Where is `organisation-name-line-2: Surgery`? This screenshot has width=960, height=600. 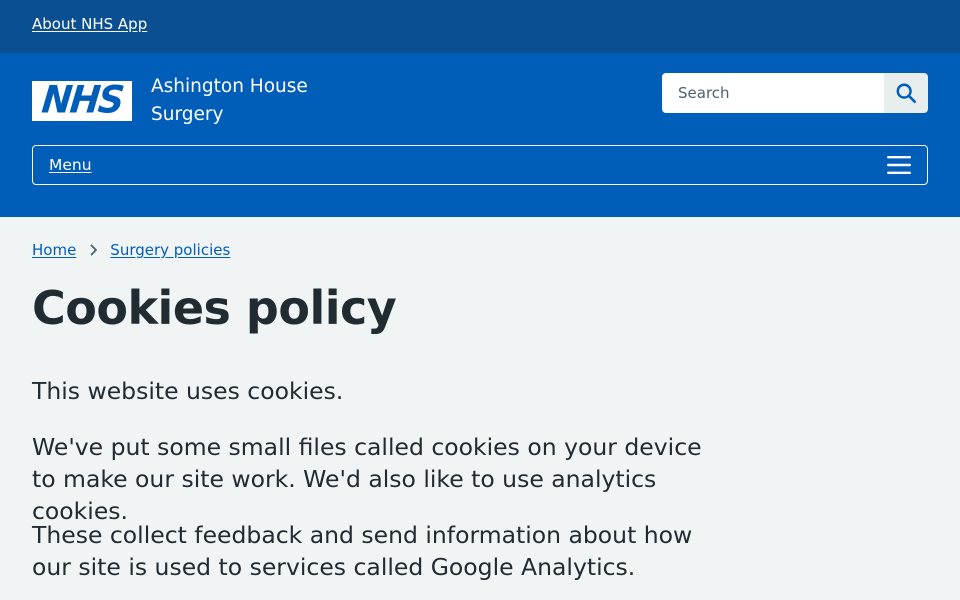
organisation-name-line-2: Surgery is located at coordinates (187, 114).